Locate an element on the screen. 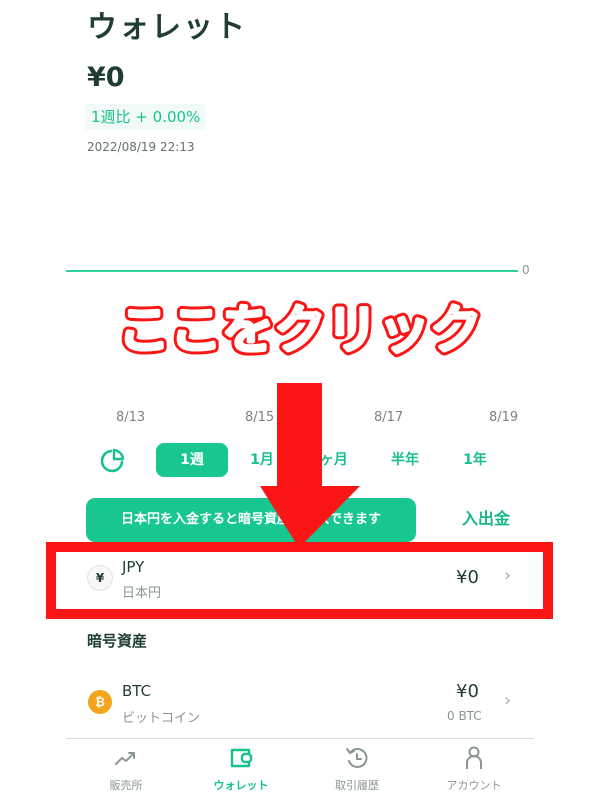 This screenshot has height=800, width=600. nav-tab-shop: 販売所 is located at coordinates (126, 769).